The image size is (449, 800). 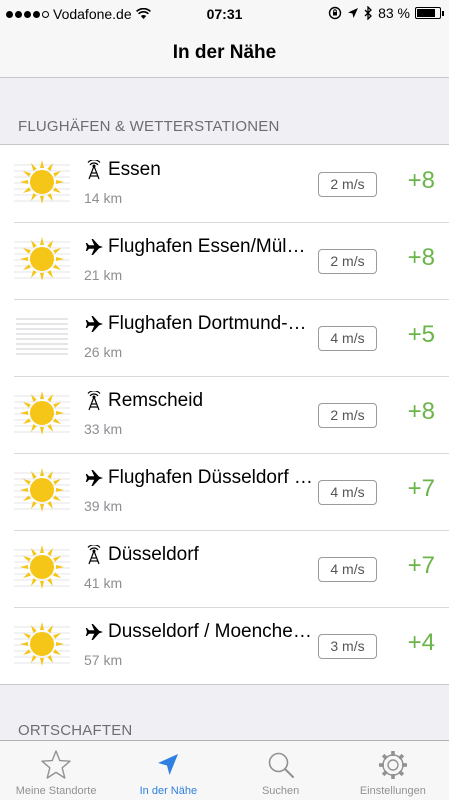 I want to click on status-indicators: 83 %, so click(x=386, y=13).